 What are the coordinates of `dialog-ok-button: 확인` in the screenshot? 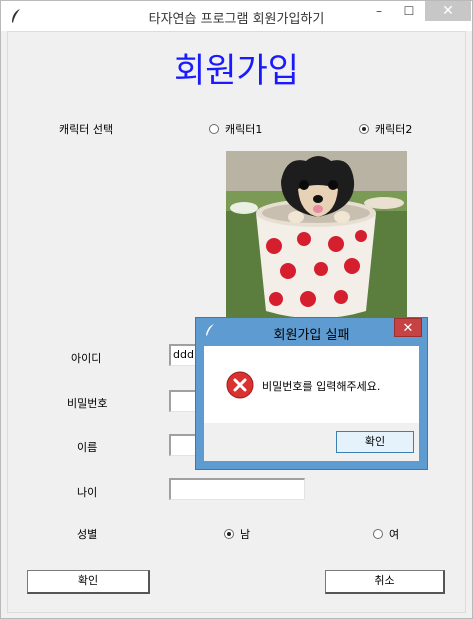 It's located at (375, 442).